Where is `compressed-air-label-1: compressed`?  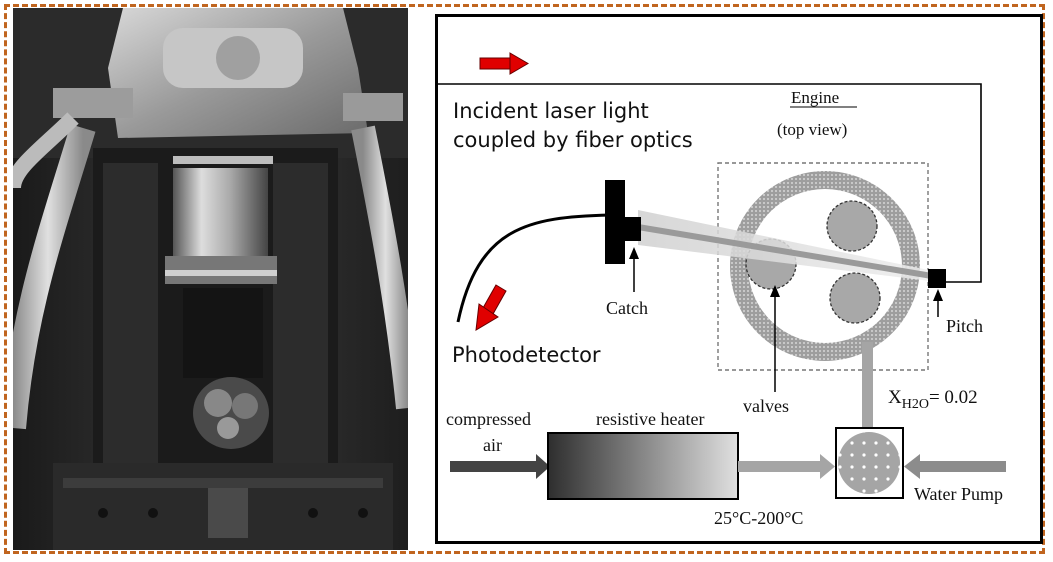 compressed-air-label-1: compressed is located at coordinates (488, 419).